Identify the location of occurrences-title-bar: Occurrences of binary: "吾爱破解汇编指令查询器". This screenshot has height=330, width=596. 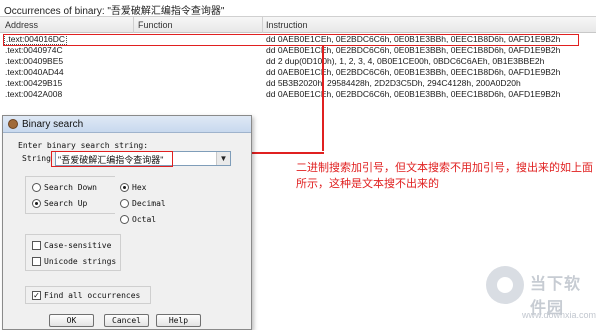
(298, 8).